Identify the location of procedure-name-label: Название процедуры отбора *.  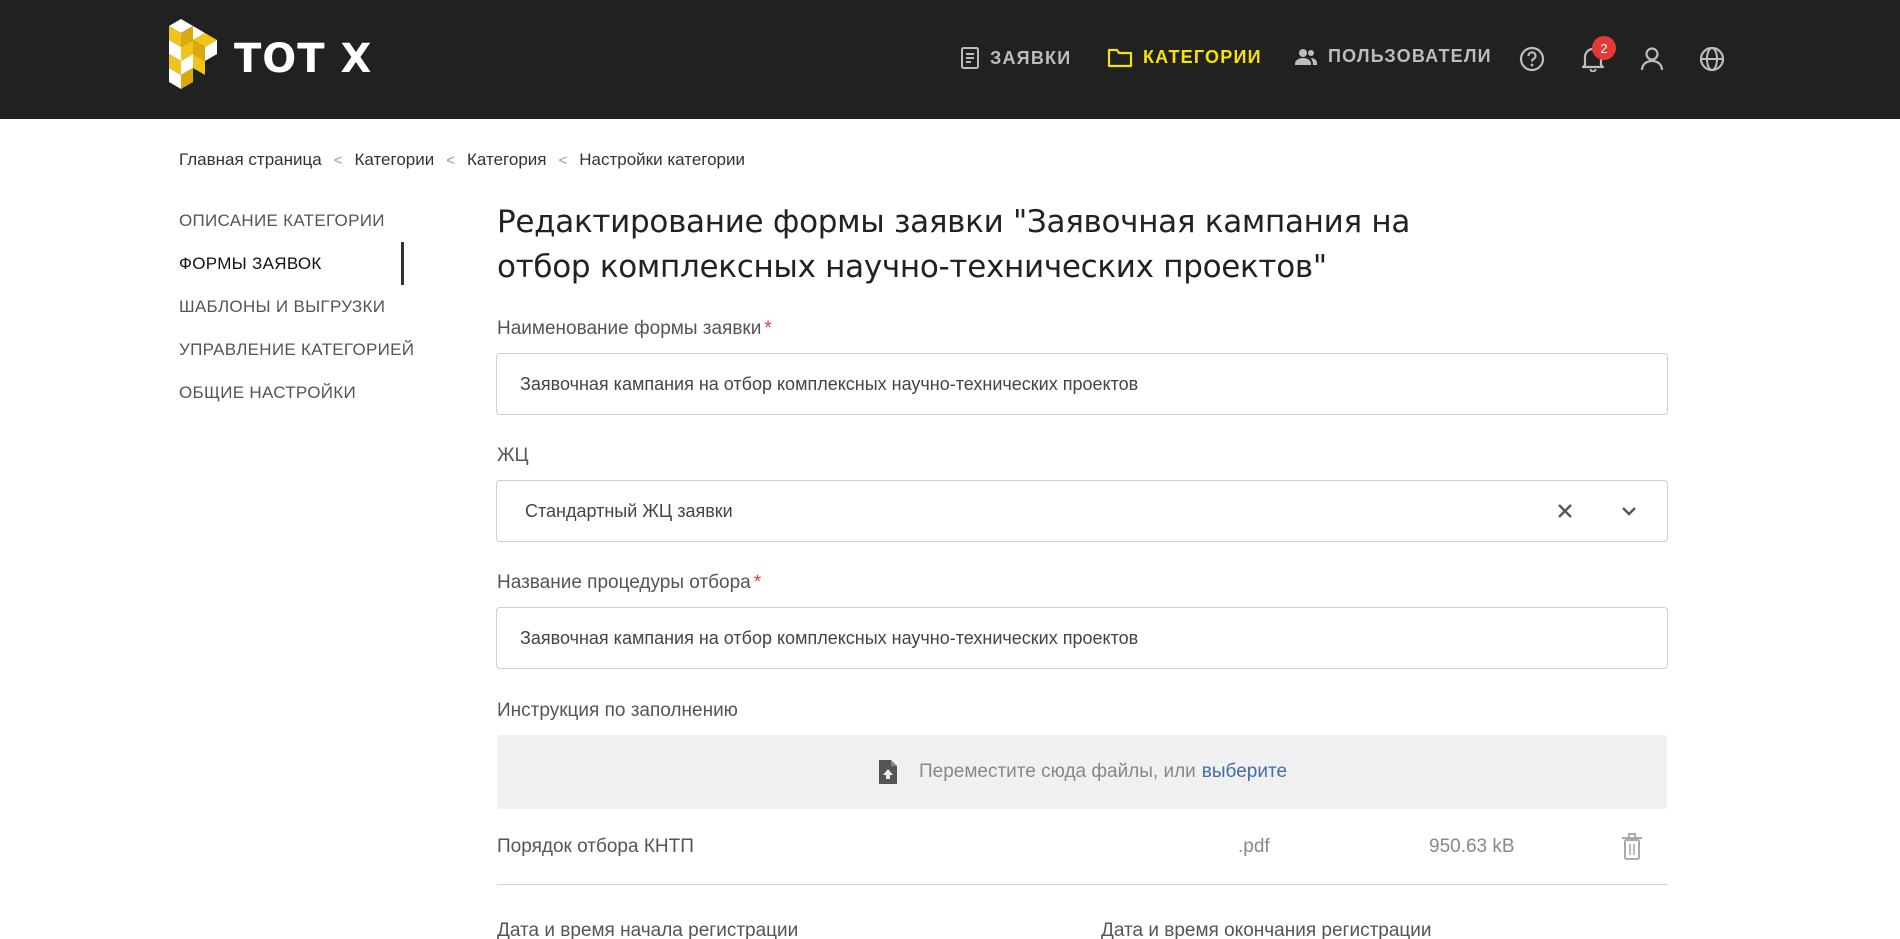
(629, 583).